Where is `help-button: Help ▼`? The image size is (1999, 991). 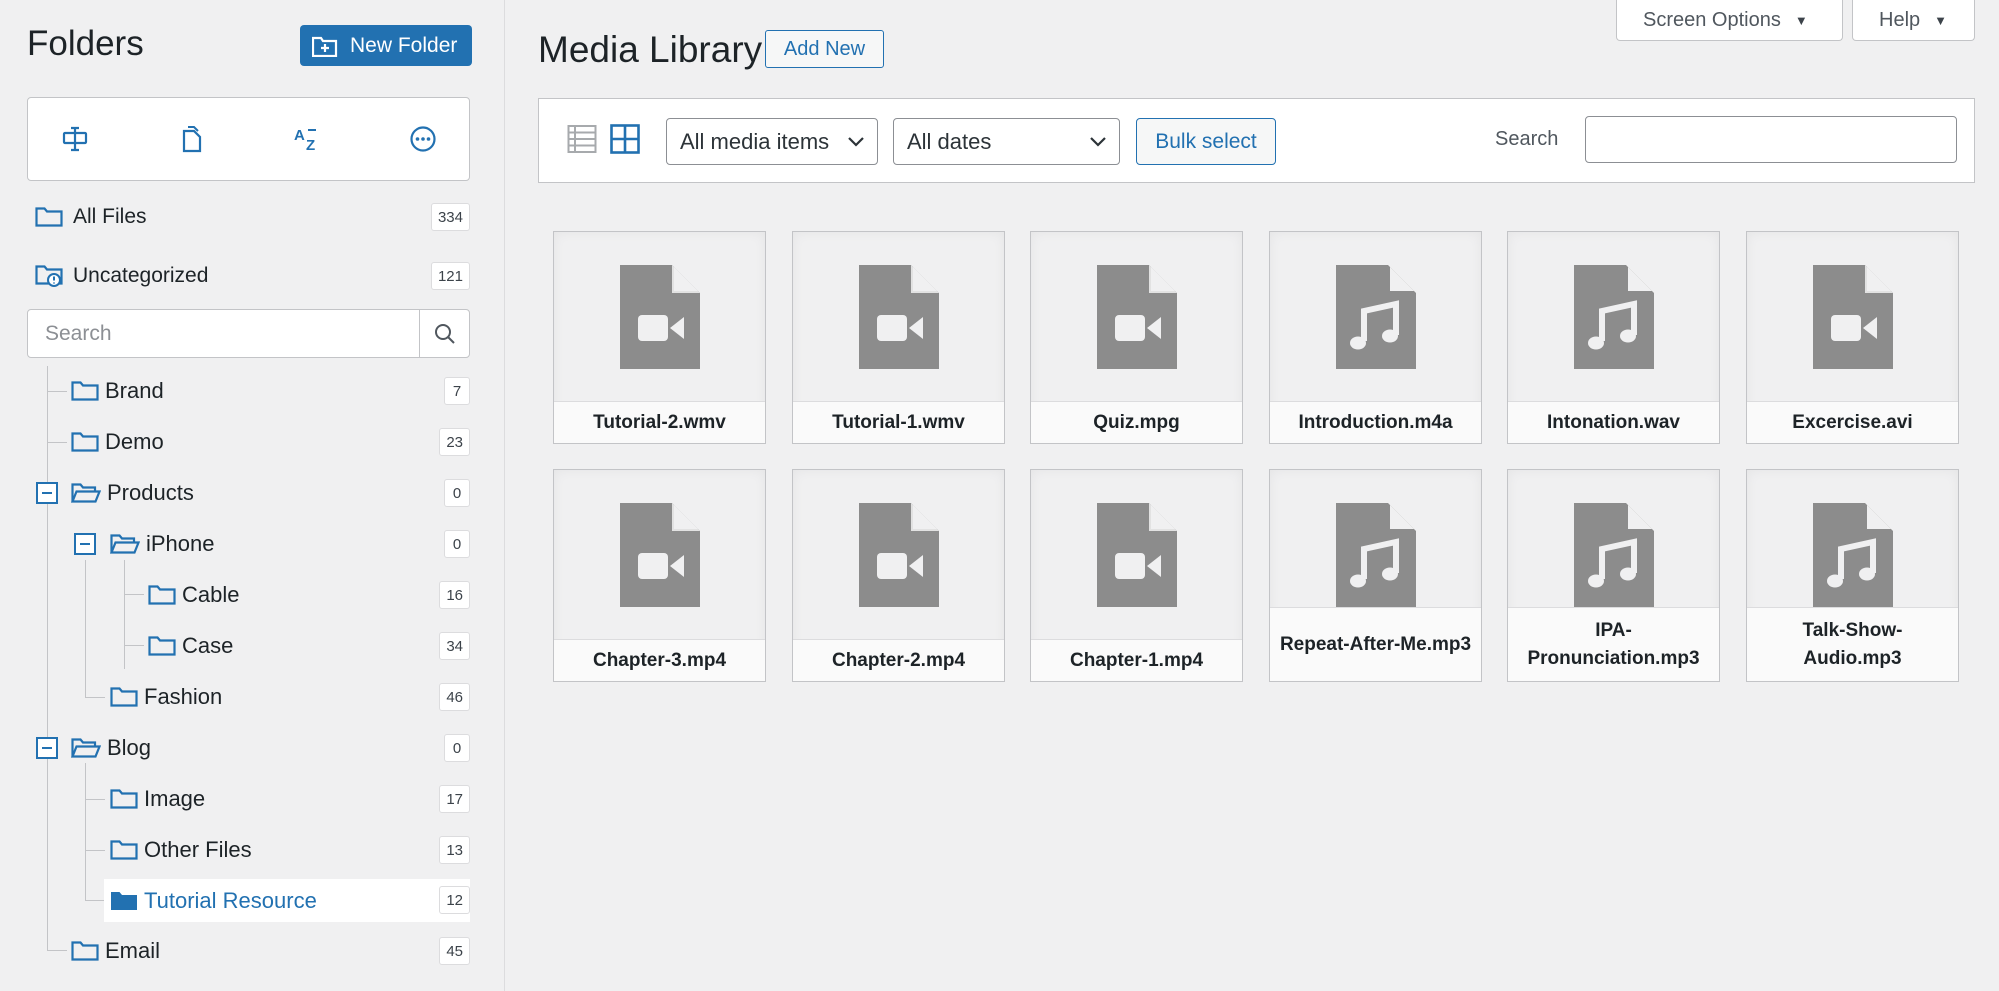 help-button: Help ▼ is located at coordinates (1913, 20).